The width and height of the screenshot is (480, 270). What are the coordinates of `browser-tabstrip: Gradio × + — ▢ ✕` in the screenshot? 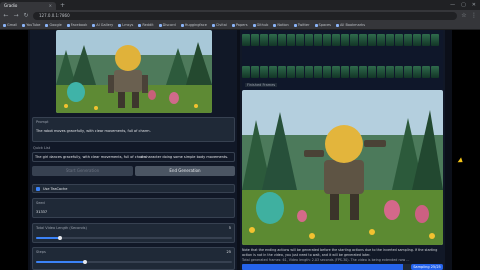 It's located at (240, 5).